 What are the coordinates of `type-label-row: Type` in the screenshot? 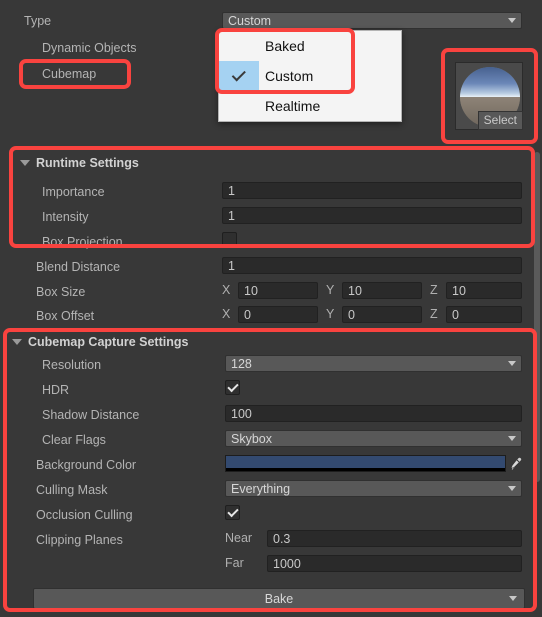 It's located at (37, 21).